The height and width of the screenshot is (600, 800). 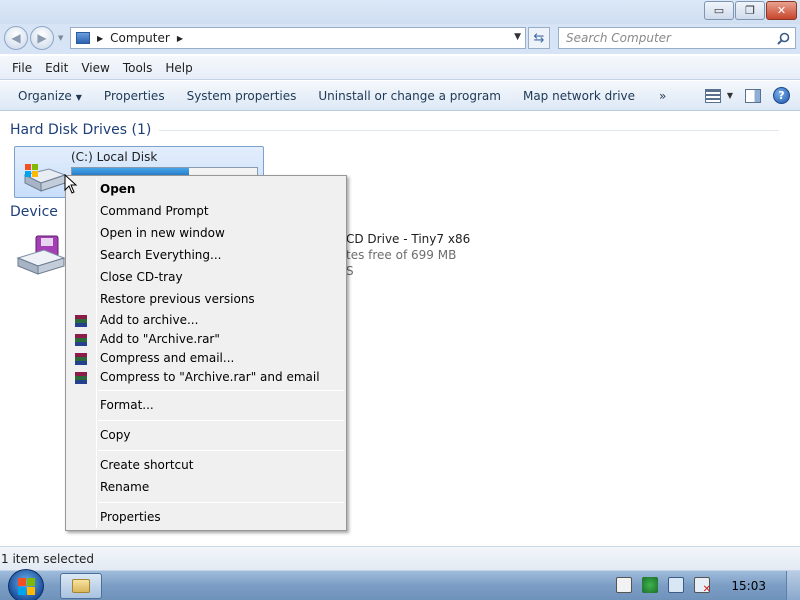 I want to click on title-bar: ▭ ❐ ✕, so click(x=400, y=12).